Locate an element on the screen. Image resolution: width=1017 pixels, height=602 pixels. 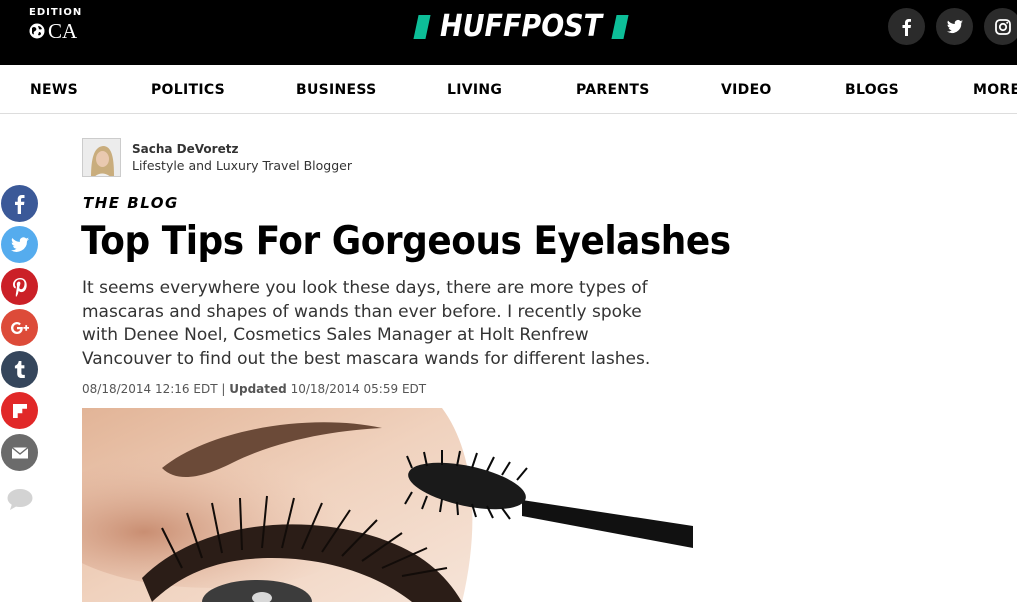
nav-item-living: LIVING is located at coordinates (474, 90).